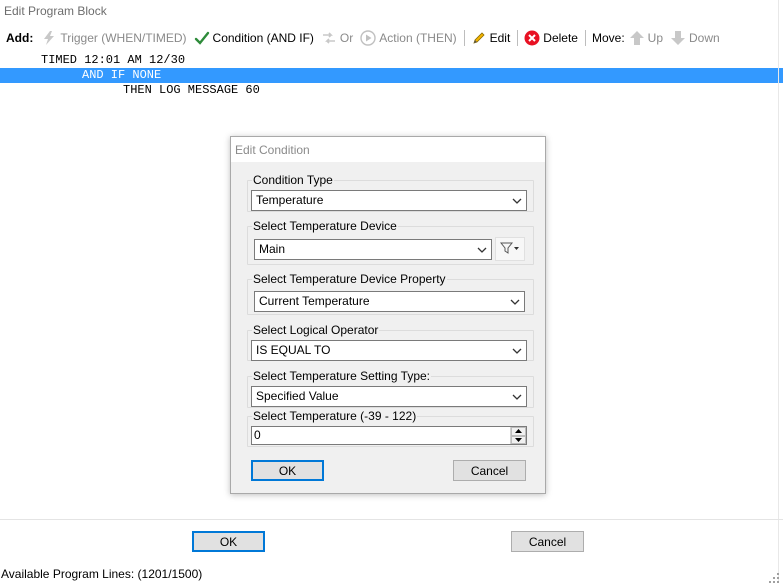 The height and width of the screenshot is (588, 783). I want to click on device-select: Main, so click(373, 249).